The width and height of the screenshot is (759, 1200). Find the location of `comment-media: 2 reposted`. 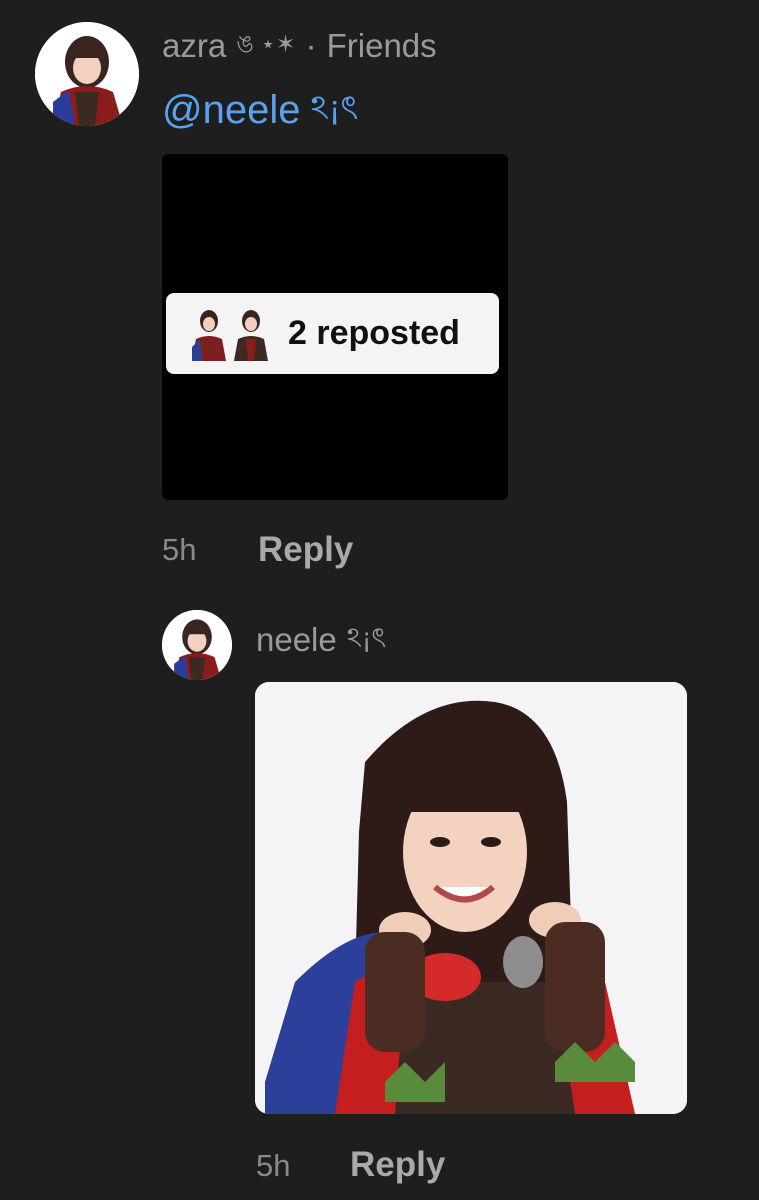

comment-media: 2 reposted is located at coordinates (335, 327).